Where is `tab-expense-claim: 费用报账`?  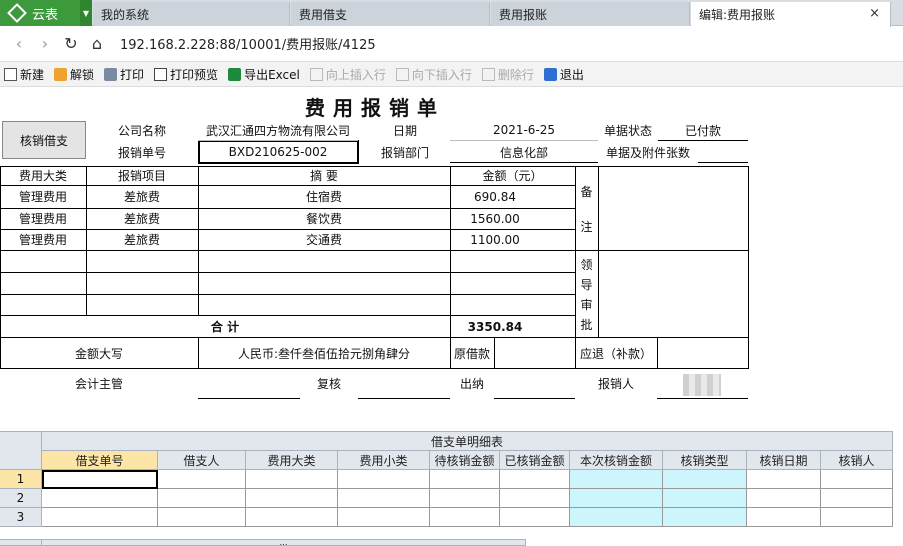 tab-expense-claim: 费用报账 is located at coordinates (590, 14).